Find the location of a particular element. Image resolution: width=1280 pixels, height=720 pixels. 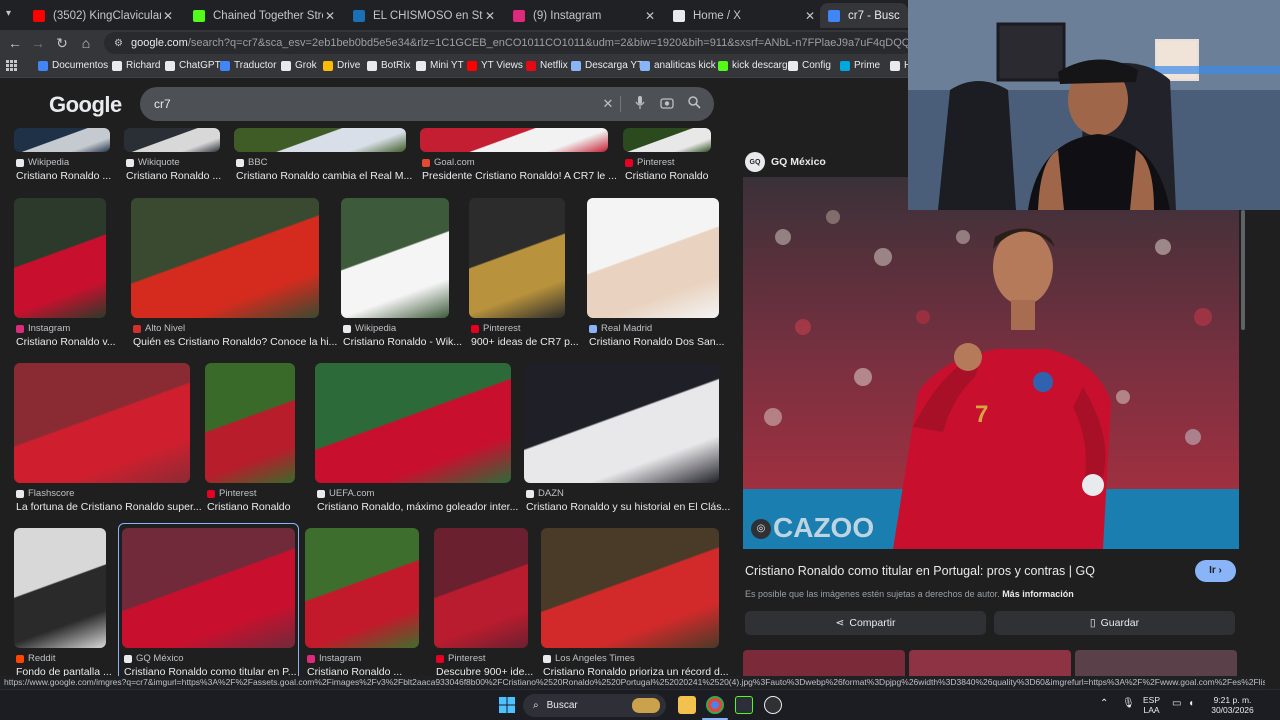

result-source: Goal.com is located at coordinates (448, 162).